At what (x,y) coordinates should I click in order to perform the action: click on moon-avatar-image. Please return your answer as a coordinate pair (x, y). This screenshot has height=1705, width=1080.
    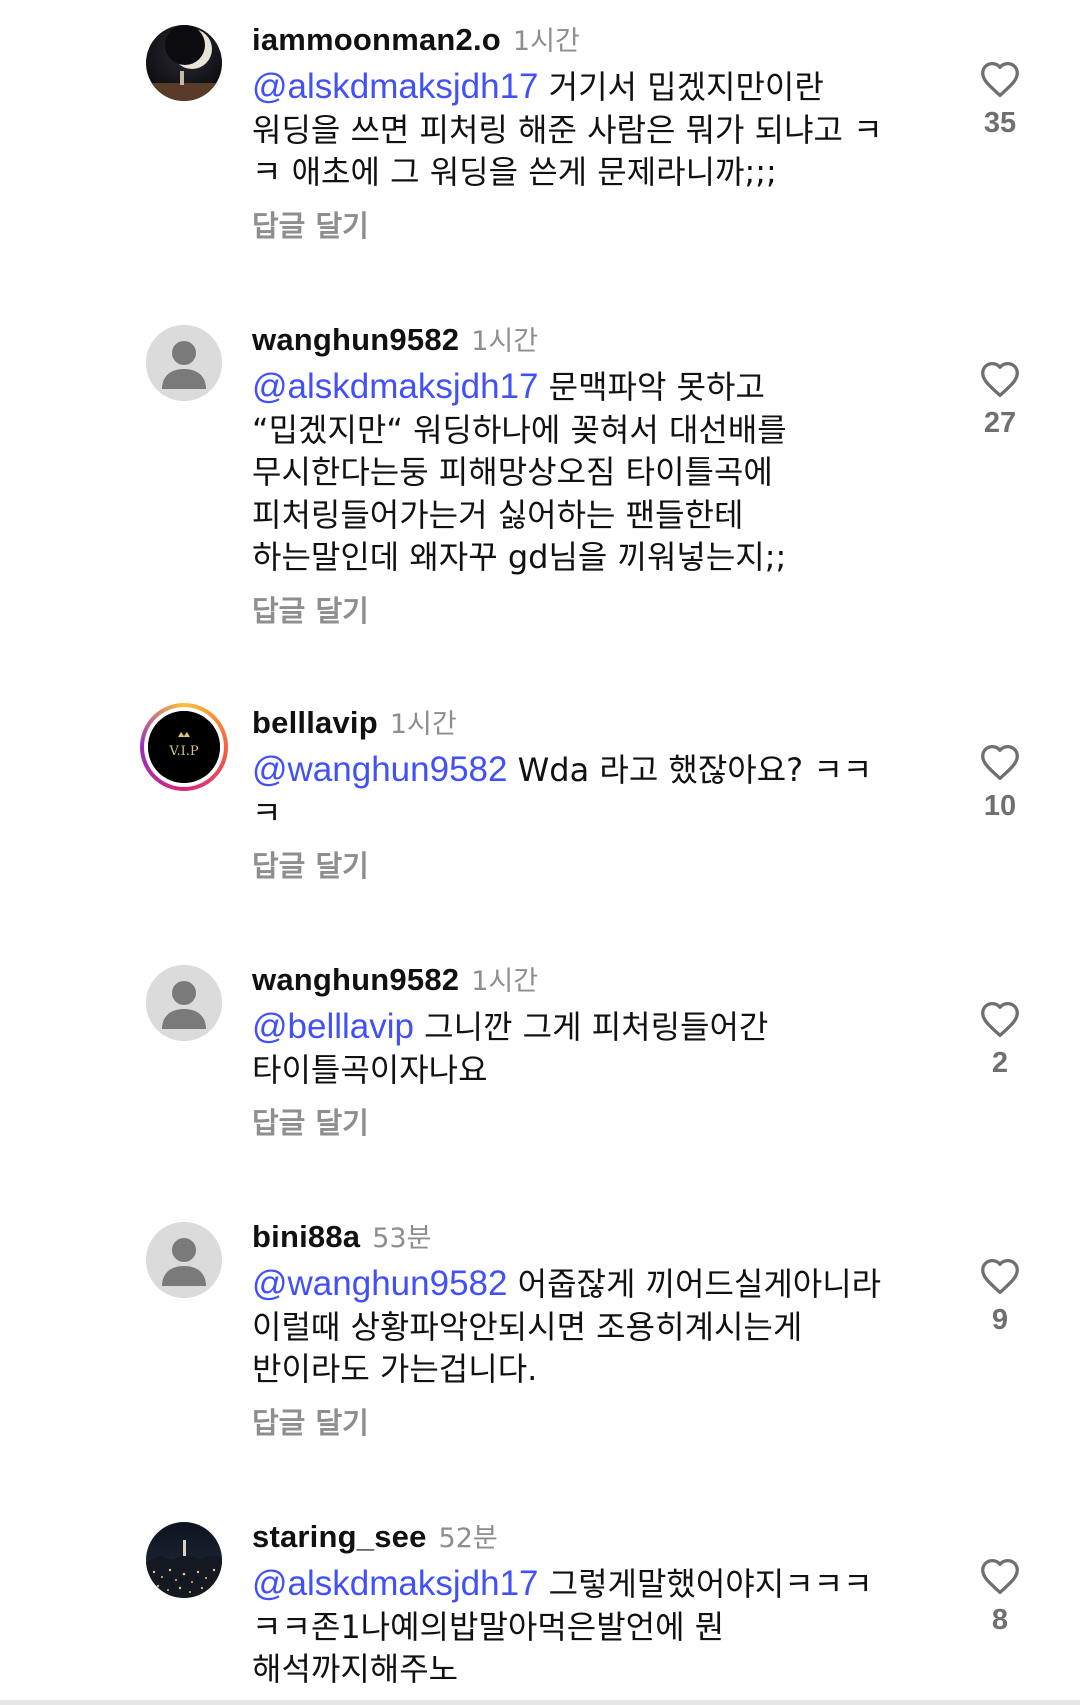
    Looking at the image, I should click on (184, 63).